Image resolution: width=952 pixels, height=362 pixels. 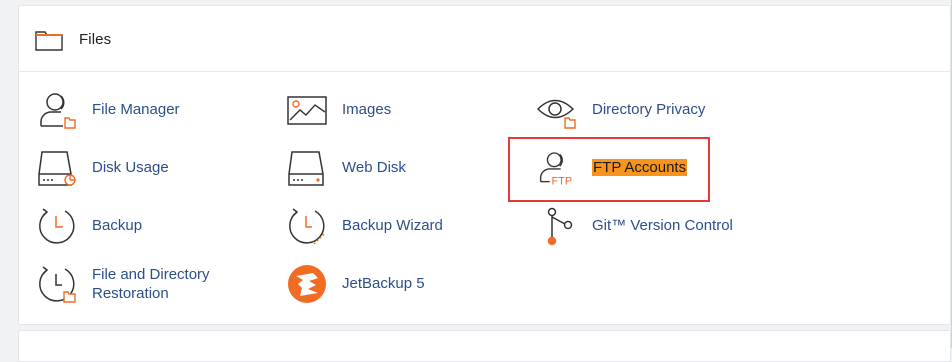 I want to click on web-disk-link: Web Disk, so click(x=377, y=168).